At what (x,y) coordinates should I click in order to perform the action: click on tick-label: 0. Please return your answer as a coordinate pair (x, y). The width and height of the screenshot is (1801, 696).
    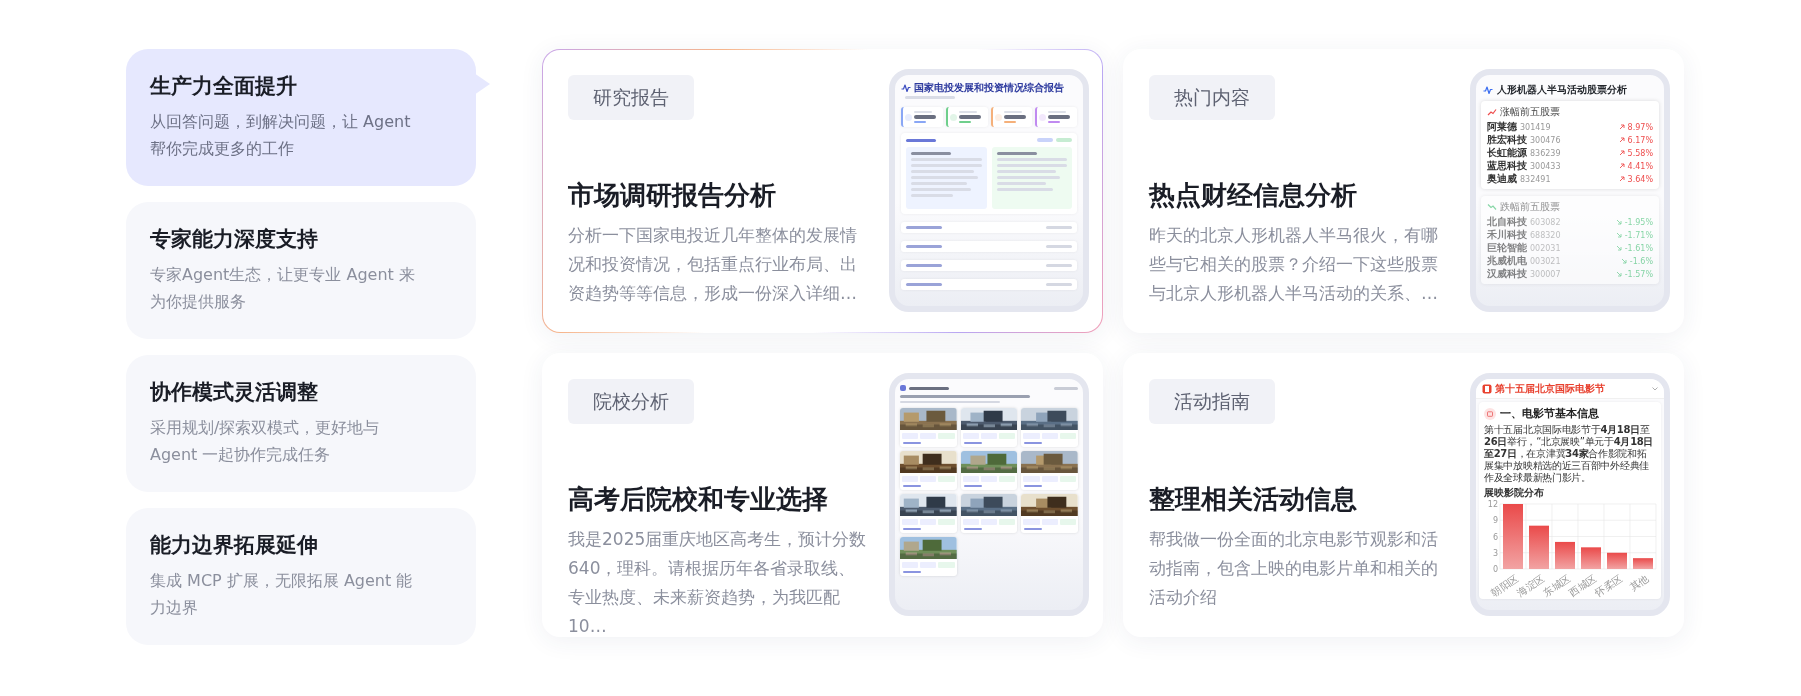
    Looking at the image, I should click on (1495, 569).